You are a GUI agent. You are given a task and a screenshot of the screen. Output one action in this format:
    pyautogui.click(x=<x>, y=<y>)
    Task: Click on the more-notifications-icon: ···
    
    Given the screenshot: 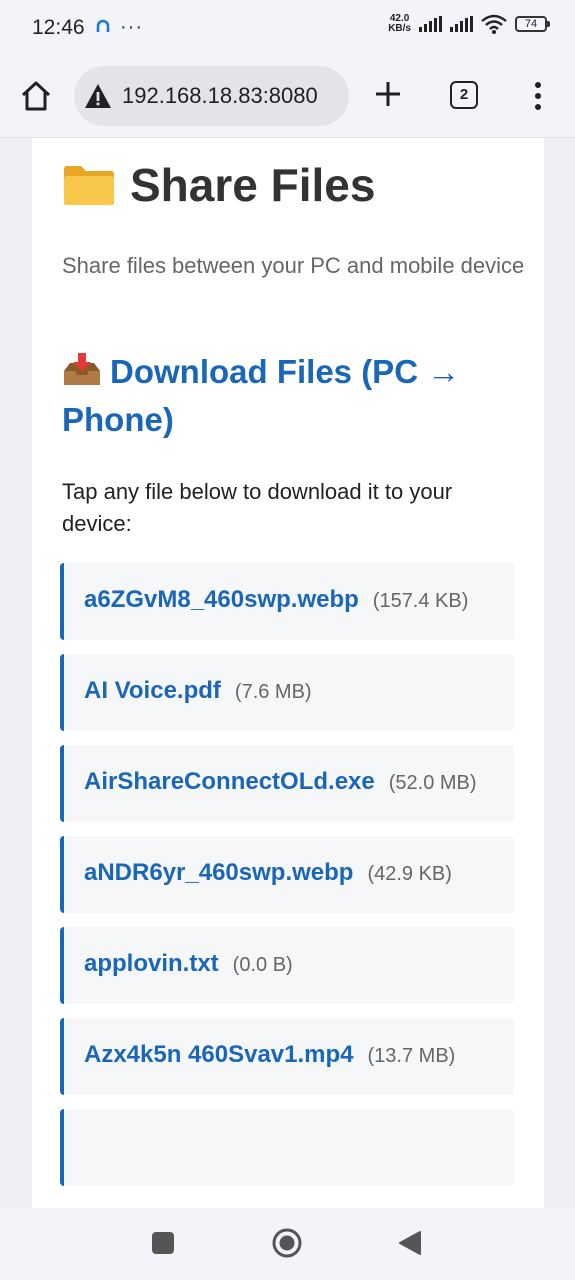 What is the action you would take?
    pyautogui.click(x=131, y=27)
    